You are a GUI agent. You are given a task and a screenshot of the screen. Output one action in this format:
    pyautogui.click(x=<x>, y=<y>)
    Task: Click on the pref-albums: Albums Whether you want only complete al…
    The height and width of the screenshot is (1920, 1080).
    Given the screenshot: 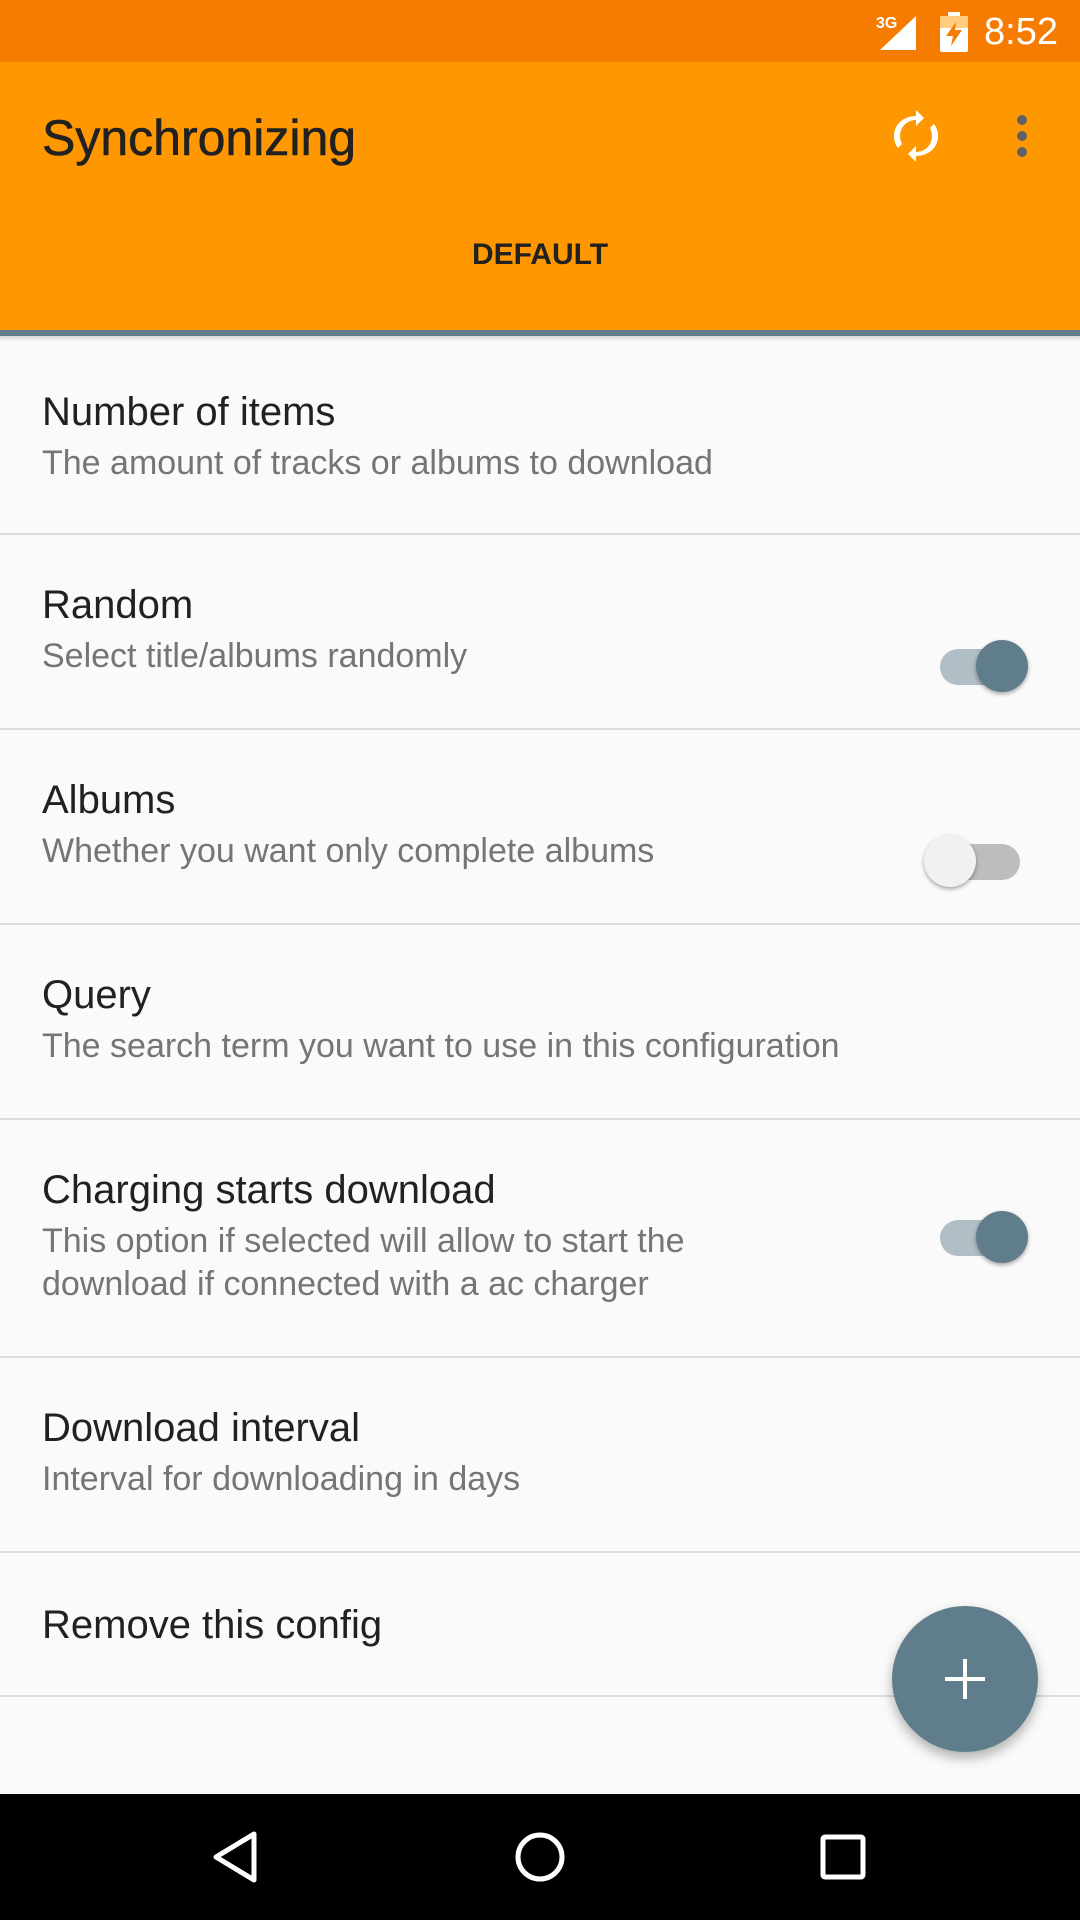 What is the action you would take?
    pyautogui.click(x=540, y=827)
    